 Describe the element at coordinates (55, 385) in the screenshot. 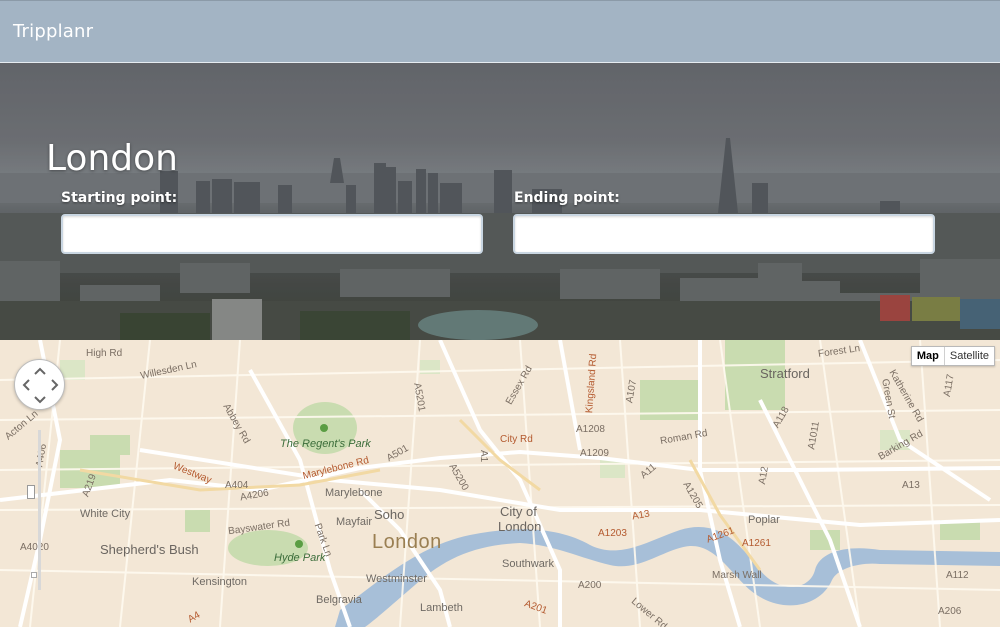

I see `pan-right-icon` at that location.